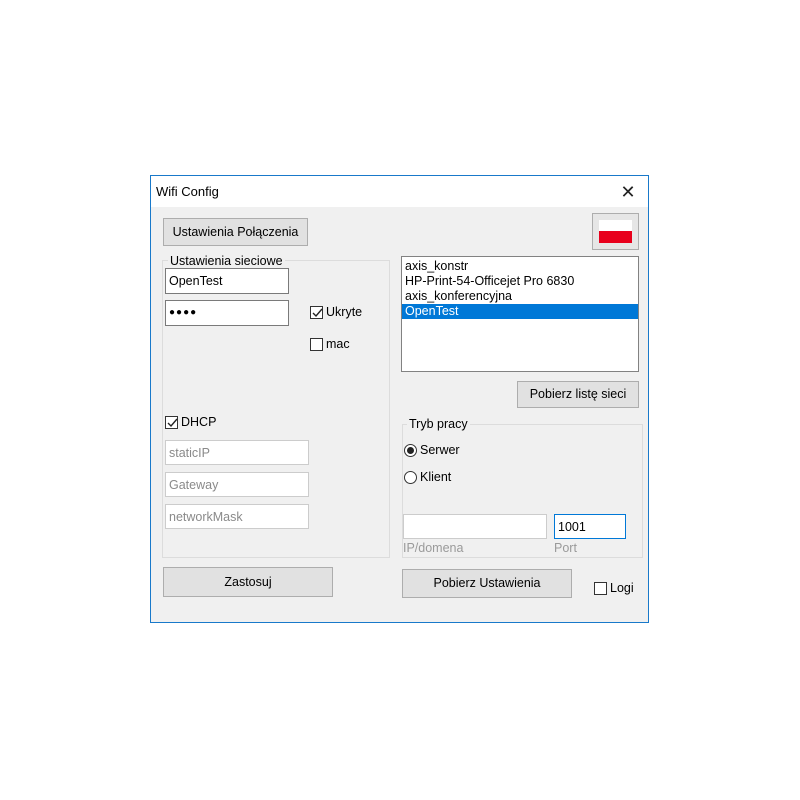 This screenshot has width=800, height=800. What do you see at coordinates (410, 450) in the screenshot?
I see `server-radio-button` at bounding box center [410, 450].